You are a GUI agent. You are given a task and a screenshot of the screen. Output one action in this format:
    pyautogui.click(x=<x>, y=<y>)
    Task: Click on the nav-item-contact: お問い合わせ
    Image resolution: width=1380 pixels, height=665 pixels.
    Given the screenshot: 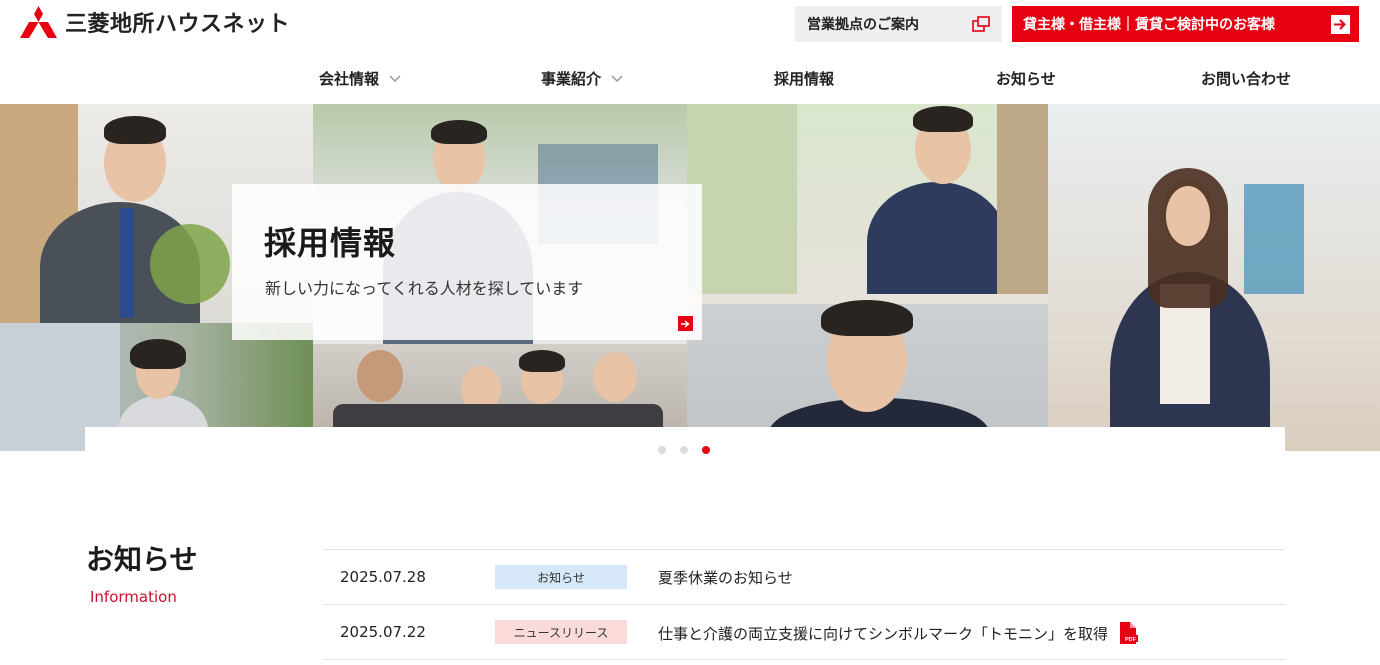 What is the action you would take?
    pyautogui.click(x=1246, y=78)
    